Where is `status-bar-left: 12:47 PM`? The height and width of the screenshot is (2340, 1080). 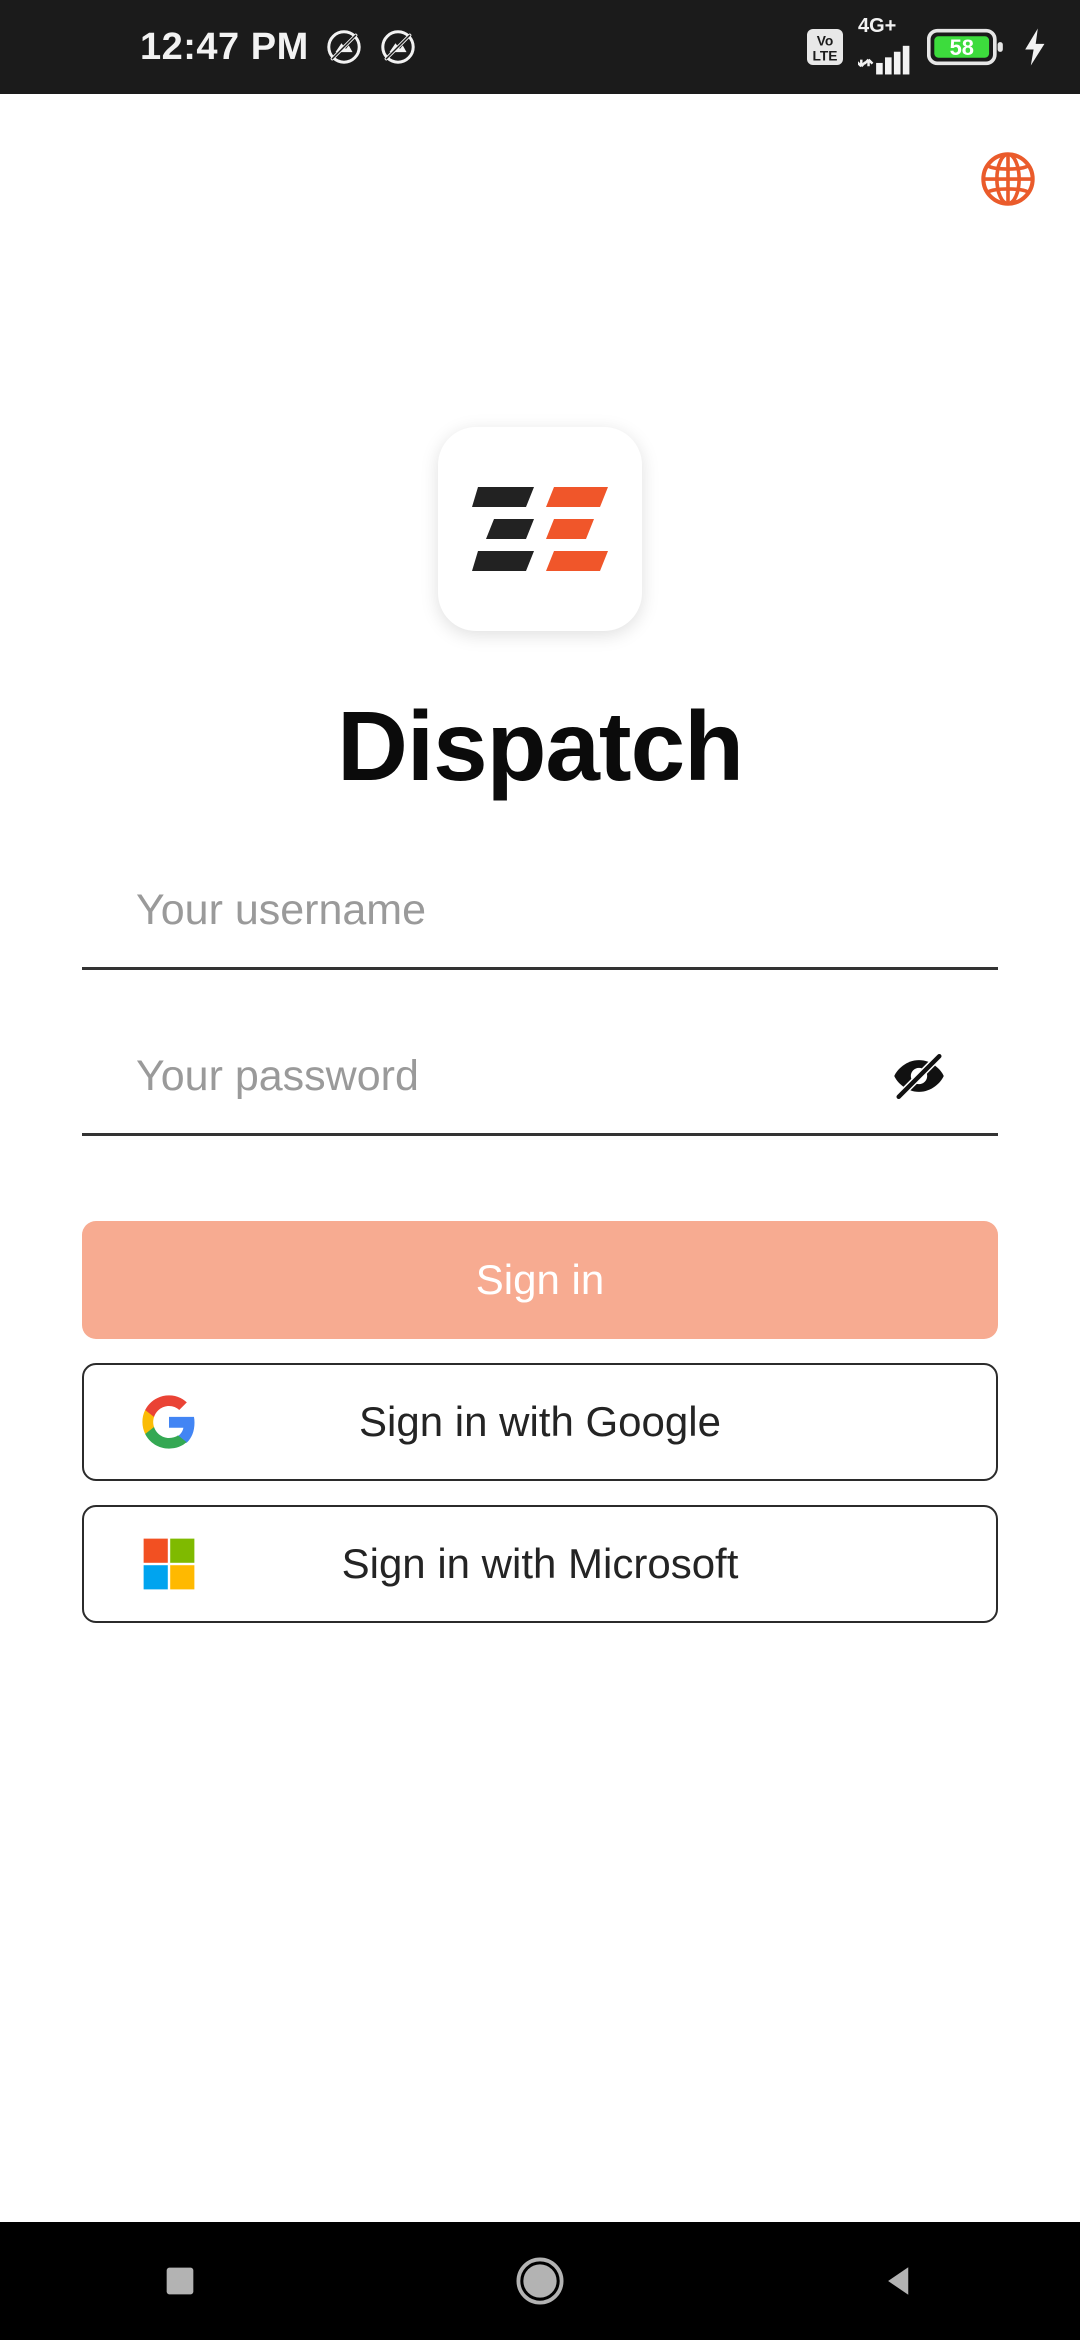
status-bar-left: 12:47 PM is located at coordinates (278, 47).